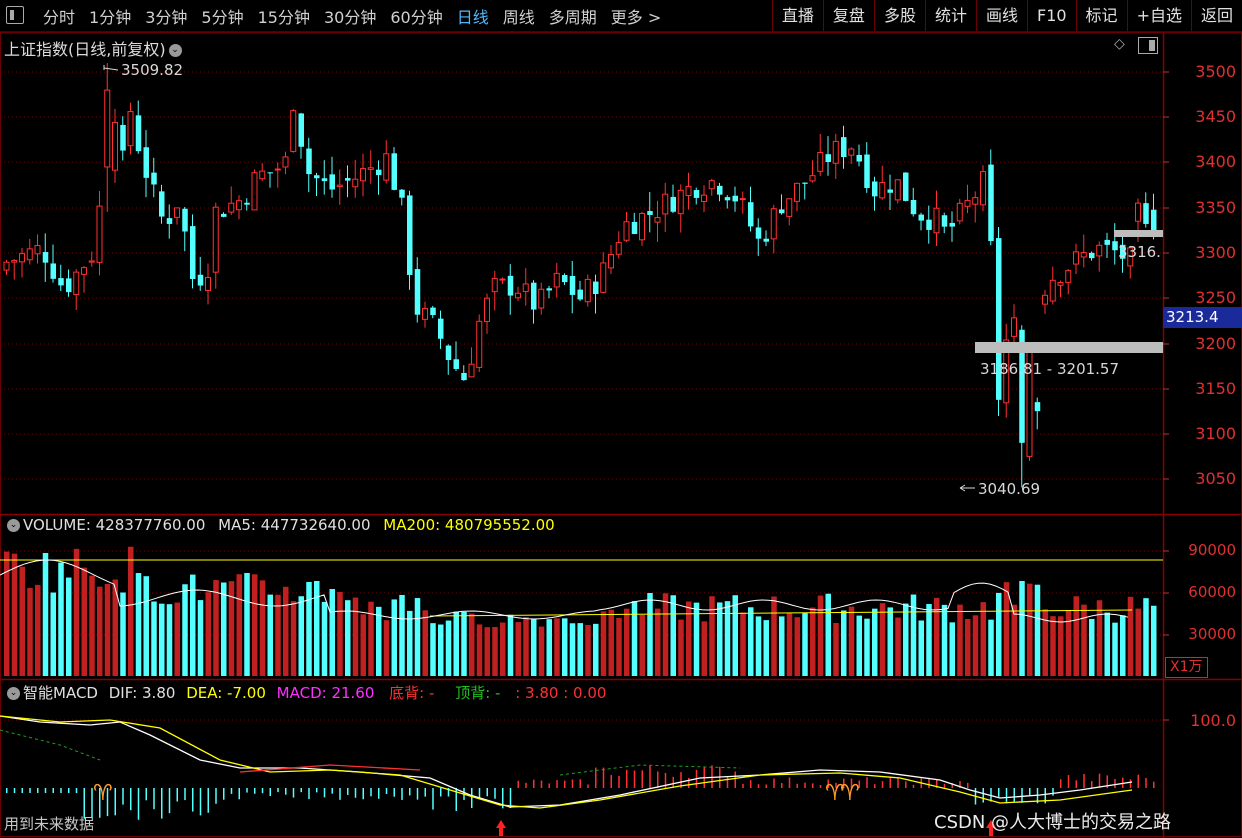 This screenshot has width=1242, height=838. Describe the element at coordinates (1215, 116) in the screenshot. I see `price-tick-label: 3450` at that location.